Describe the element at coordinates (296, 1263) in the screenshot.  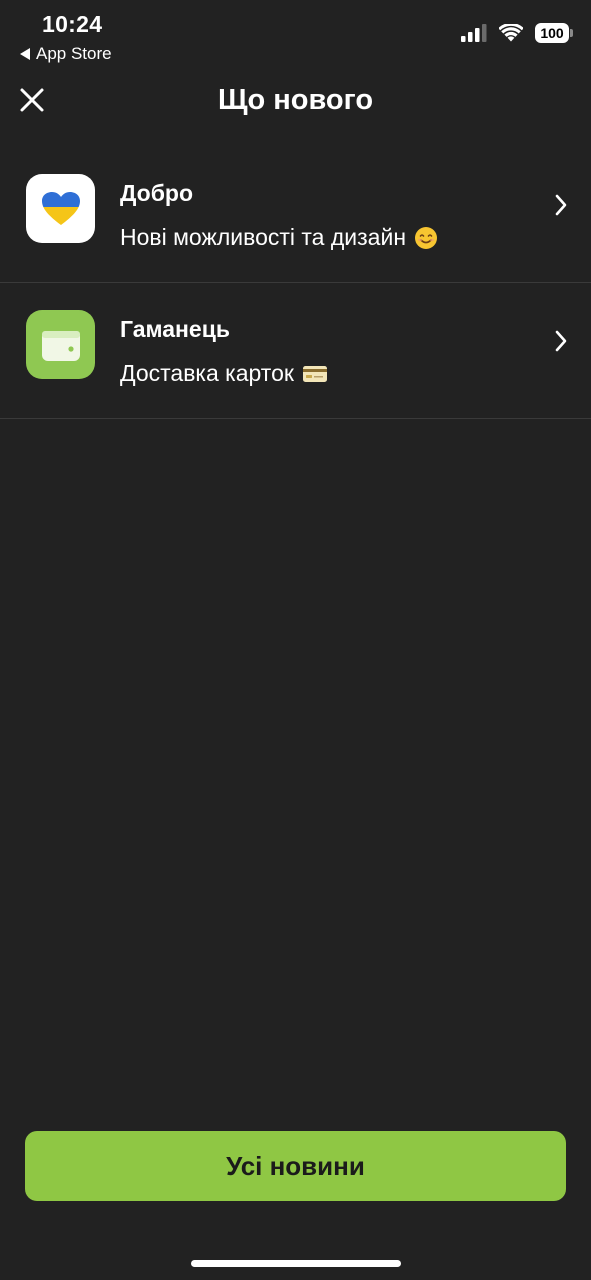
I see `home-indicator` at that location.